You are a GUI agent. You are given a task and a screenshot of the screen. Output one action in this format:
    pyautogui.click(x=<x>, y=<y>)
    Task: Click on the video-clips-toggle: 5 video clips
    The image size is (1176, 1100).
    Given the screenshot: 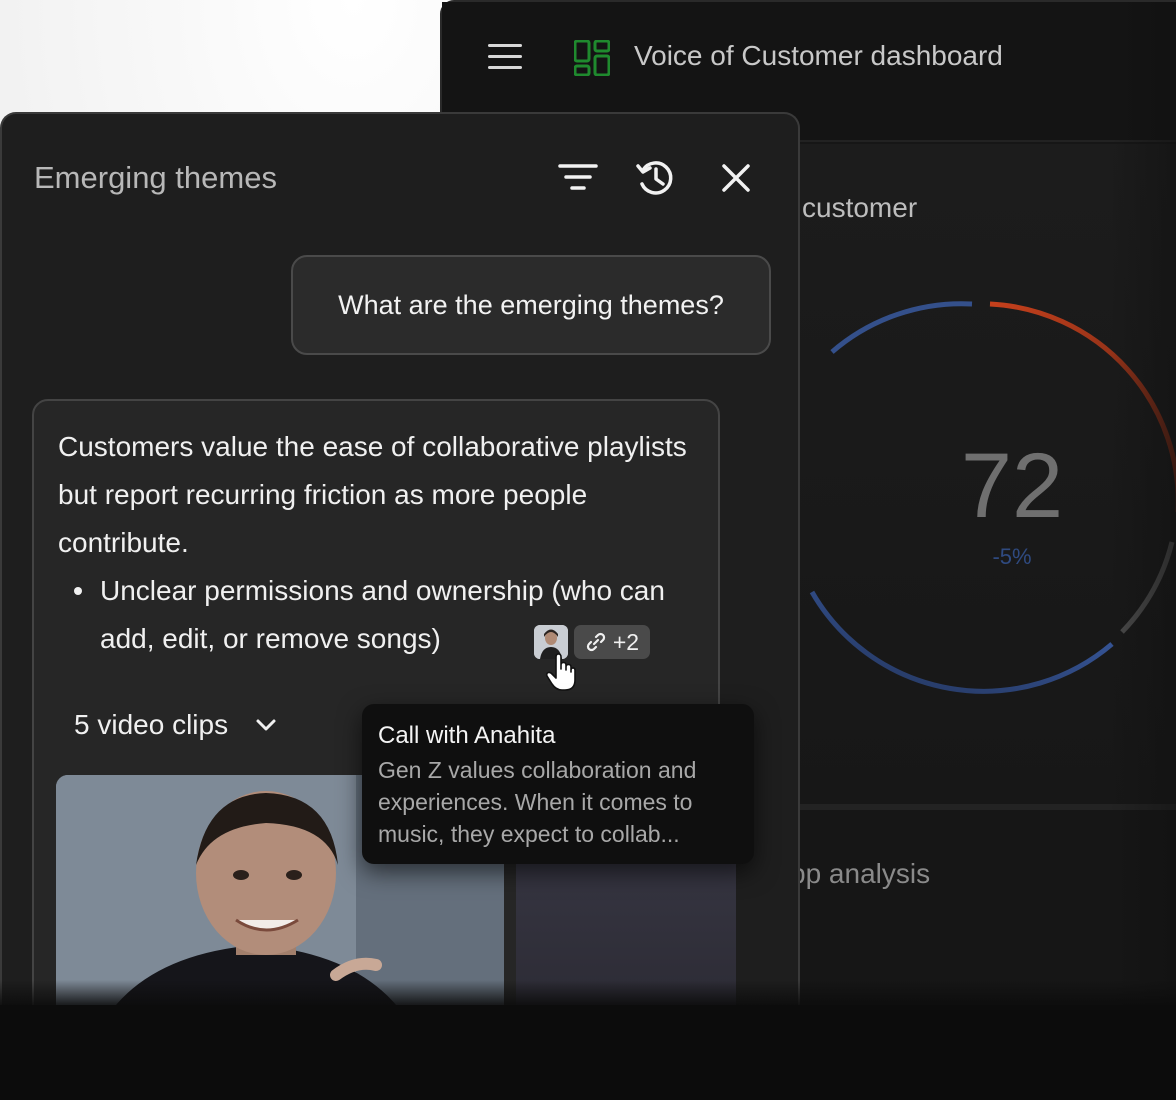 What is the action you would take?
    pyautogui.click(x=176, y=725)
    